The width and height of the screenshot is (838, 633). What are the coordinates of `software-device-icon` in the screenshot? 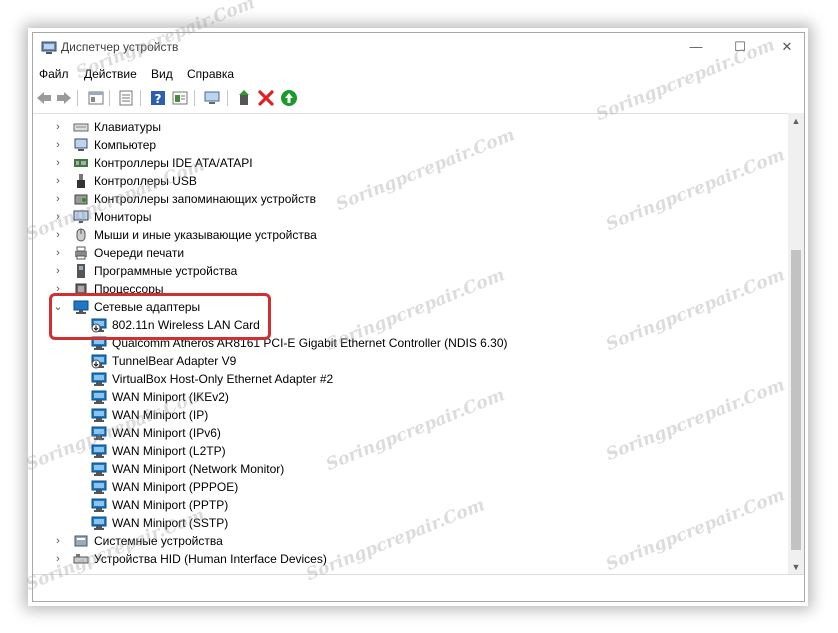 It's located at (81, 271).